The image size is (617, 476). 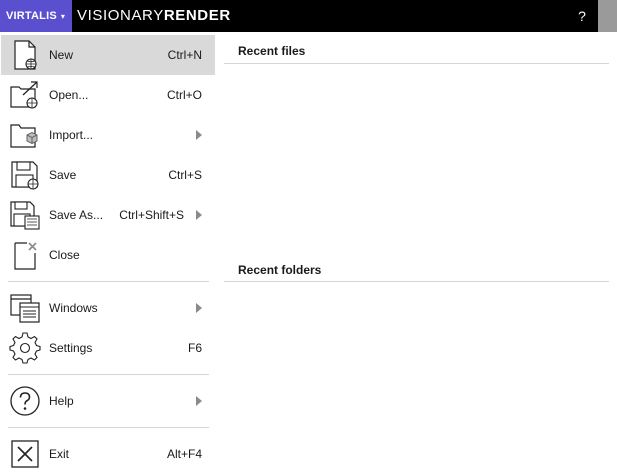 I want to click on menu-item-label: Exit, so click(x=59, y=454).